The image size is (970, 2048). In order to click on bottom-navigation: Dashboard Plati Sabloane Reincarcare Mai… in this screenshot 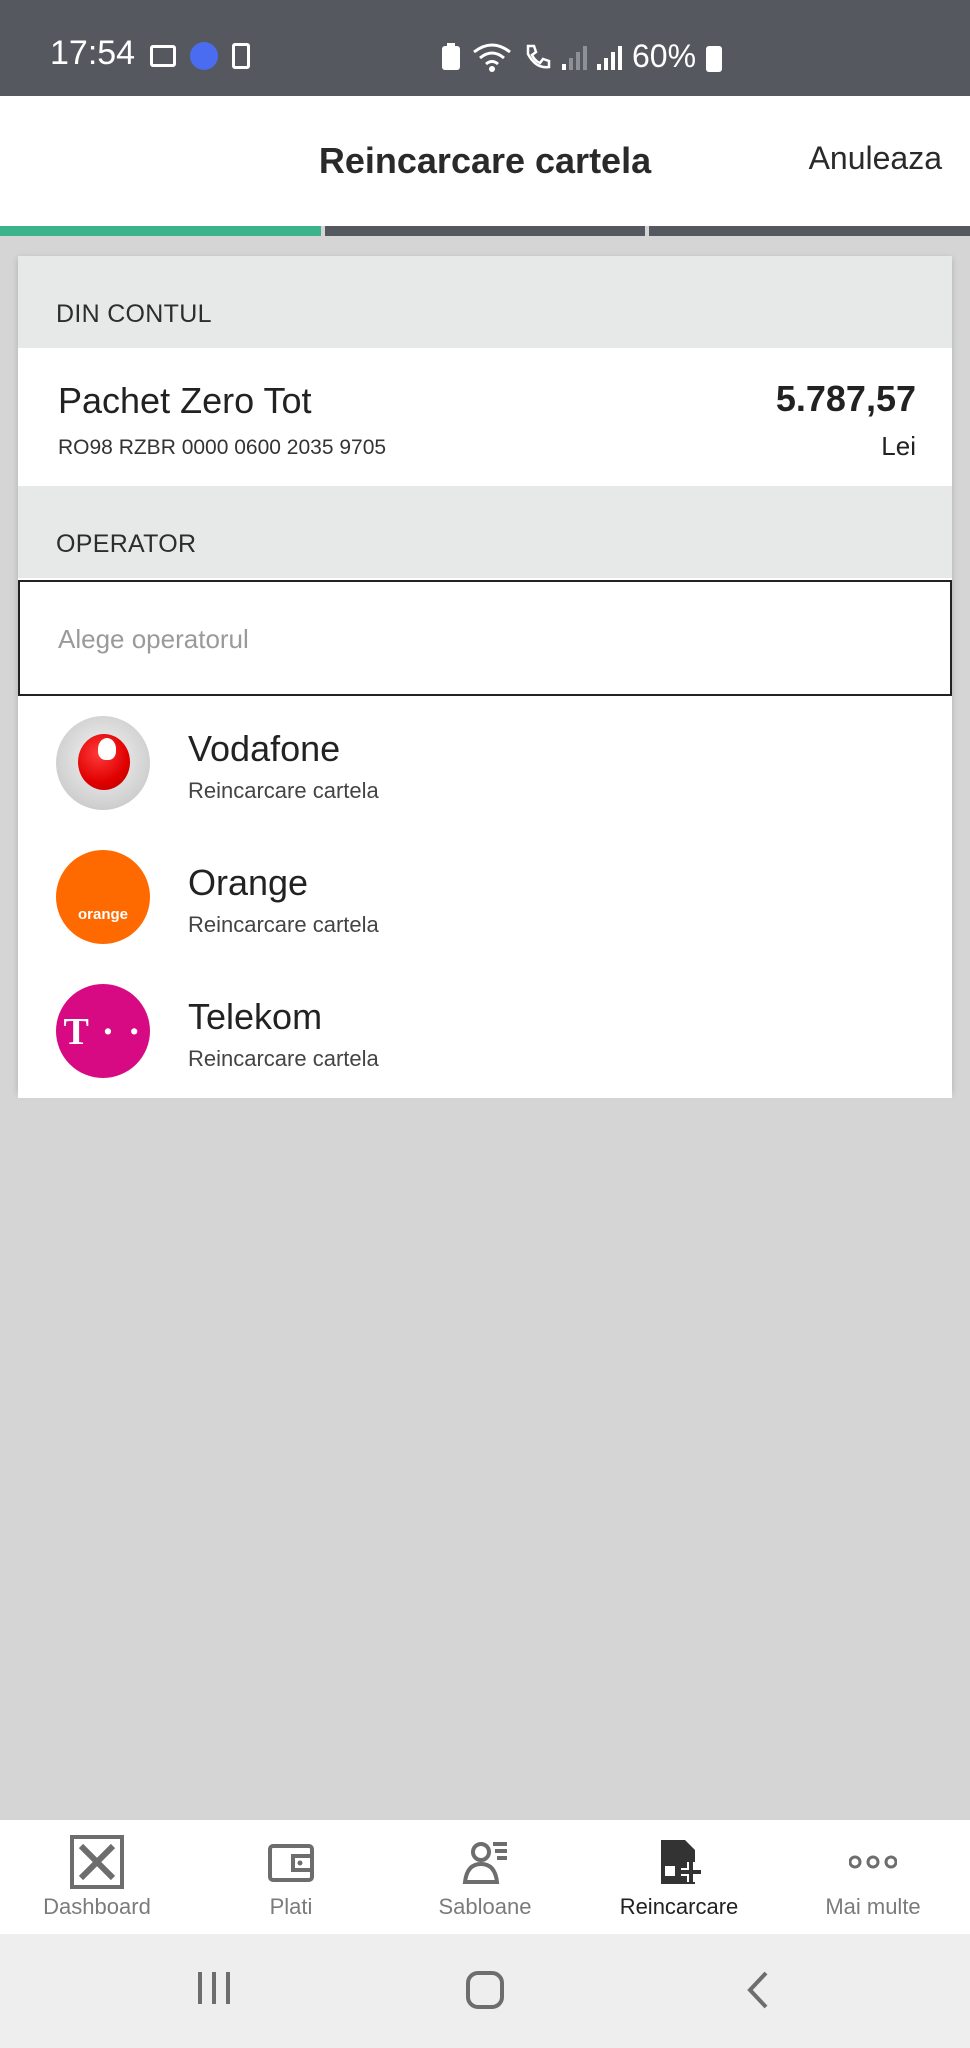, I will do `click(485, 1877)`.